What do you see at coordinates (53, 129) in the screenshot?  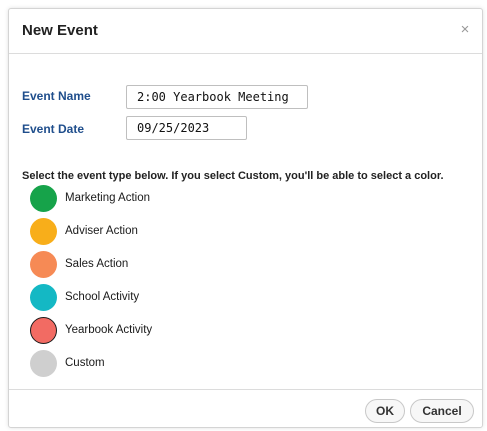 I see `event-date-label: Event Date` at bounding box center [53, 129].